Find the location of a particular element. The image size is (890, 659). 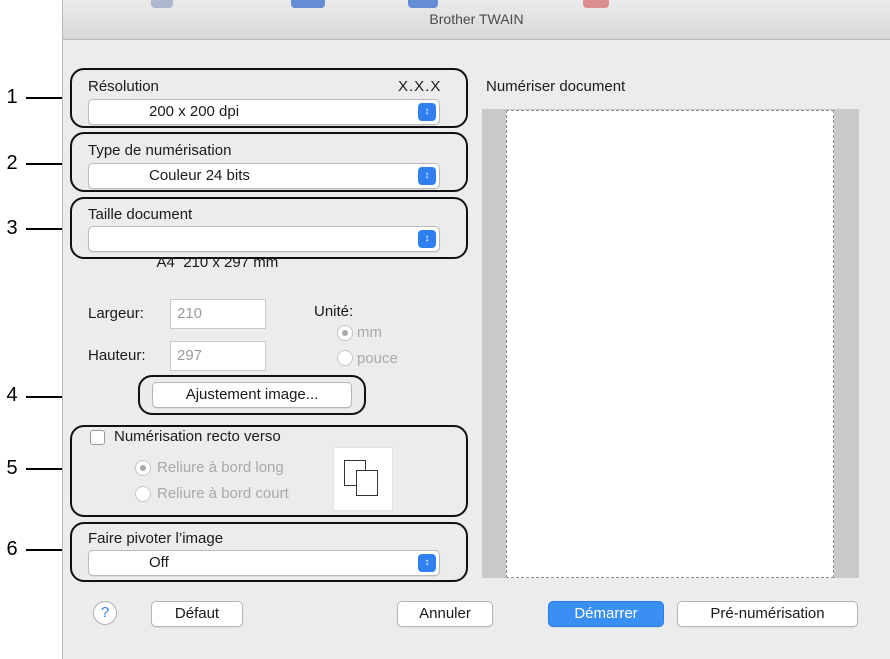

preview-label: Numériser document is located at coordinates (556, 86).